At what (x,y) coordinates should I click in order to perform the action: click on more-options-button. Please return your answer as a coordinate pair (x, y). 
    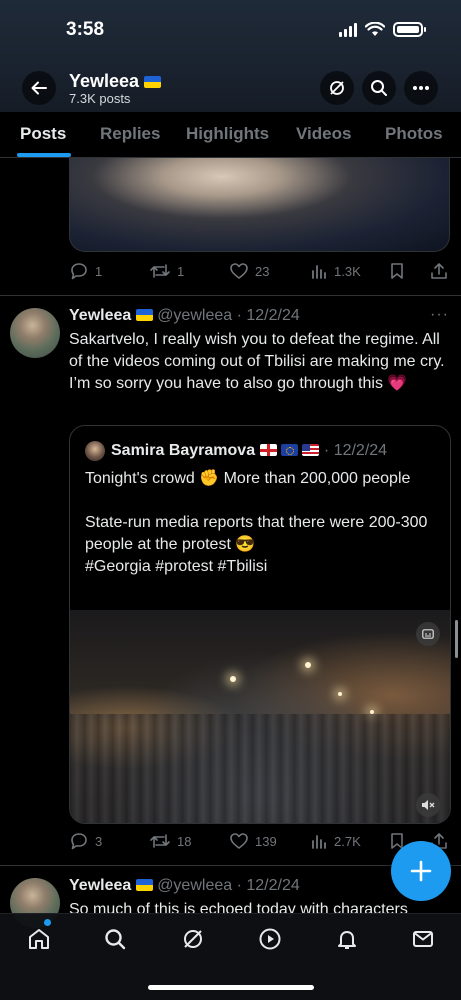
    Looking at the image, I should click on (421, 88).